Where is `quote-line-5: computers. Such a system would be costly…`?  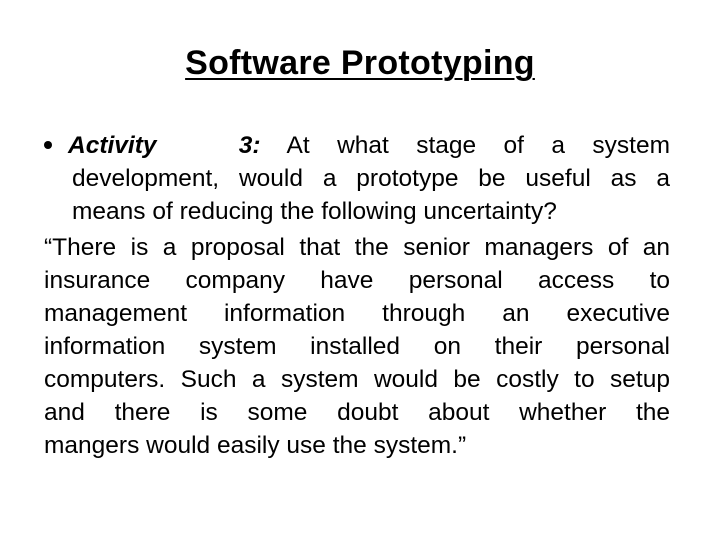
quote-line-5: computers. Such a system would be costly… is located at coordinates (357, 379).